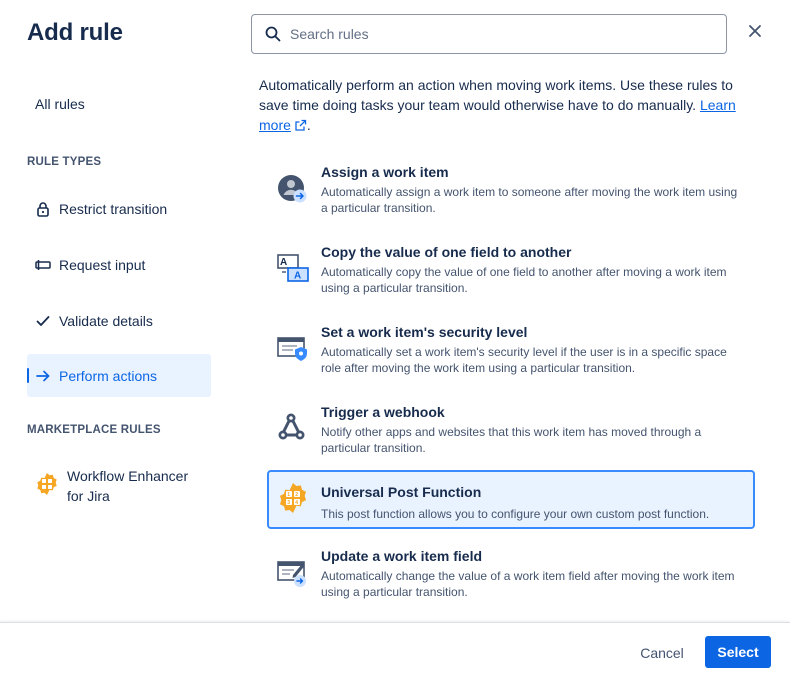  I want to click on update-field-icon, so click(293, 572).